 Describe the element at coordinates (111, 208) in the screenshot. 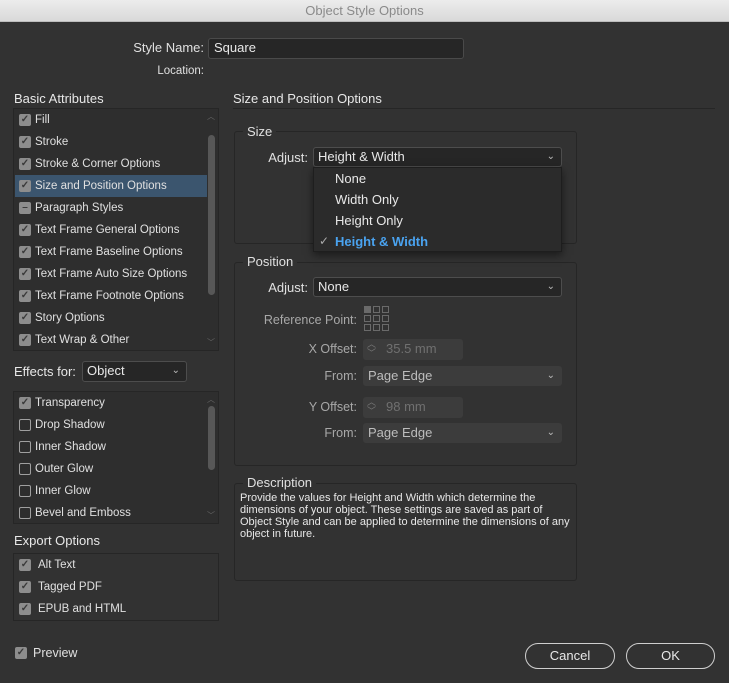

I see `list-item: – Paragraph Styles` at that location.